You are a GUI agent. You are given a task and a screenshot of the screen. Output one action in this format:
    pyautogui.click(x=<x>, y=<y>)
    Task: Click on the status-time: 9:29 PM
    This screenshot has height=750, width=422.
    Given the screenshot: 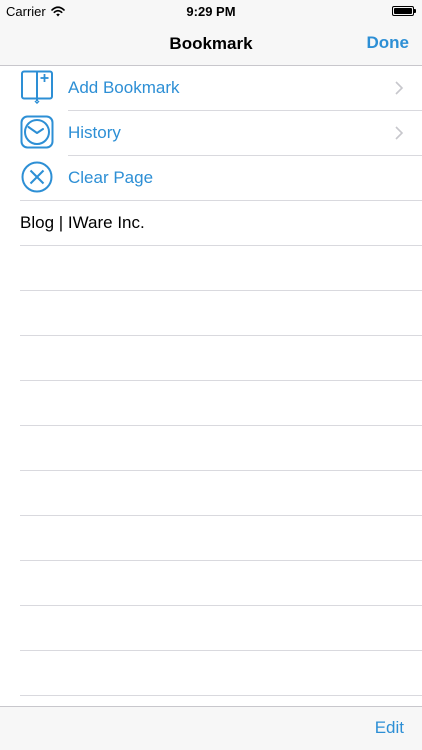 What is the action you would take?
    pyautogui.click(x=211, y=11)
    